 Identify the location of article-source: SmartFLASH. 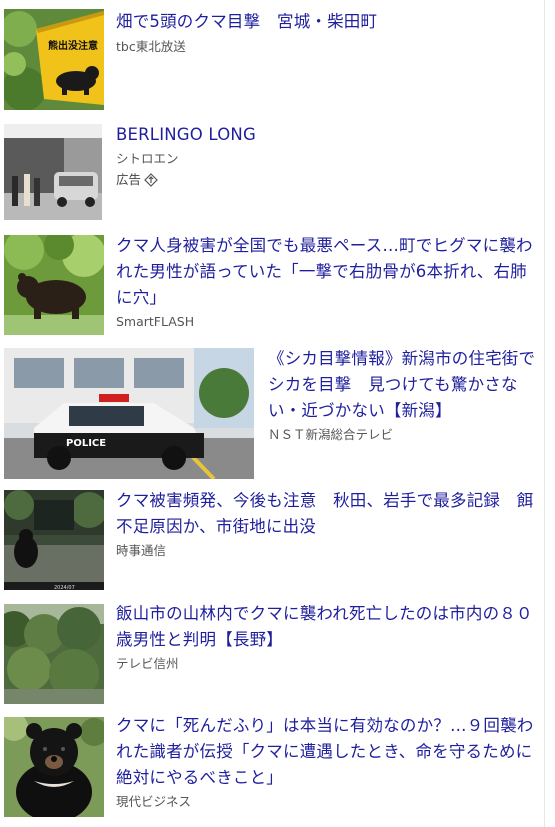
(155, 321).